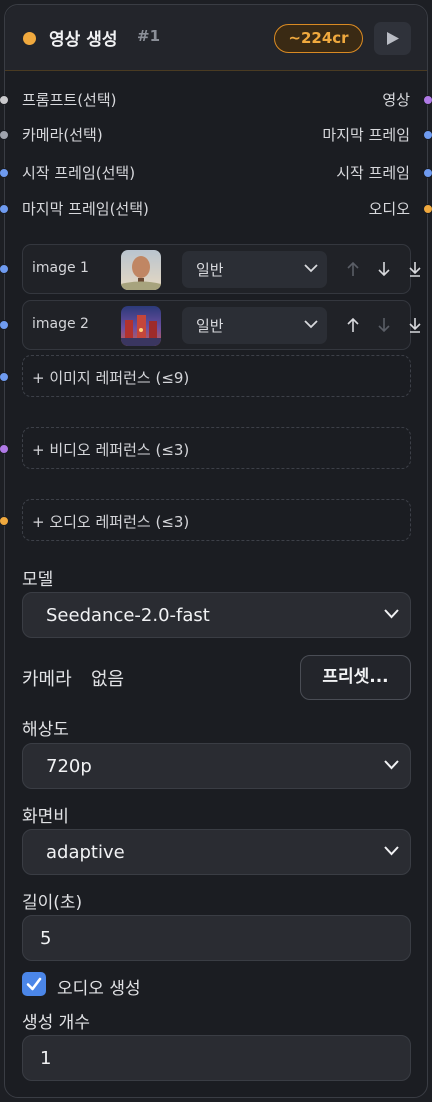 The image size is (432, 1102). What do you see at coordinates (427, 173) in the screenshot?
I see `start-frame-output-port` at bounding box center [427, 173].